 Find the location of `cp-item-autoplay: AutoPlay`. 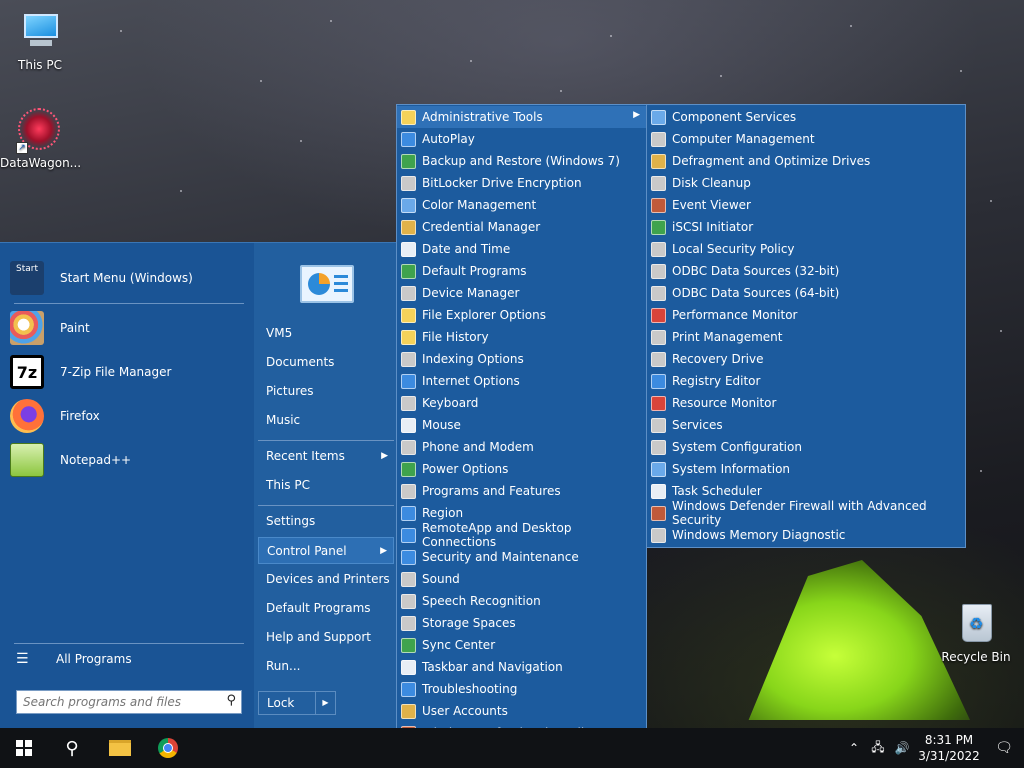

cp-item-autoplay: AutoPlay is located at coordinates (521, 139).